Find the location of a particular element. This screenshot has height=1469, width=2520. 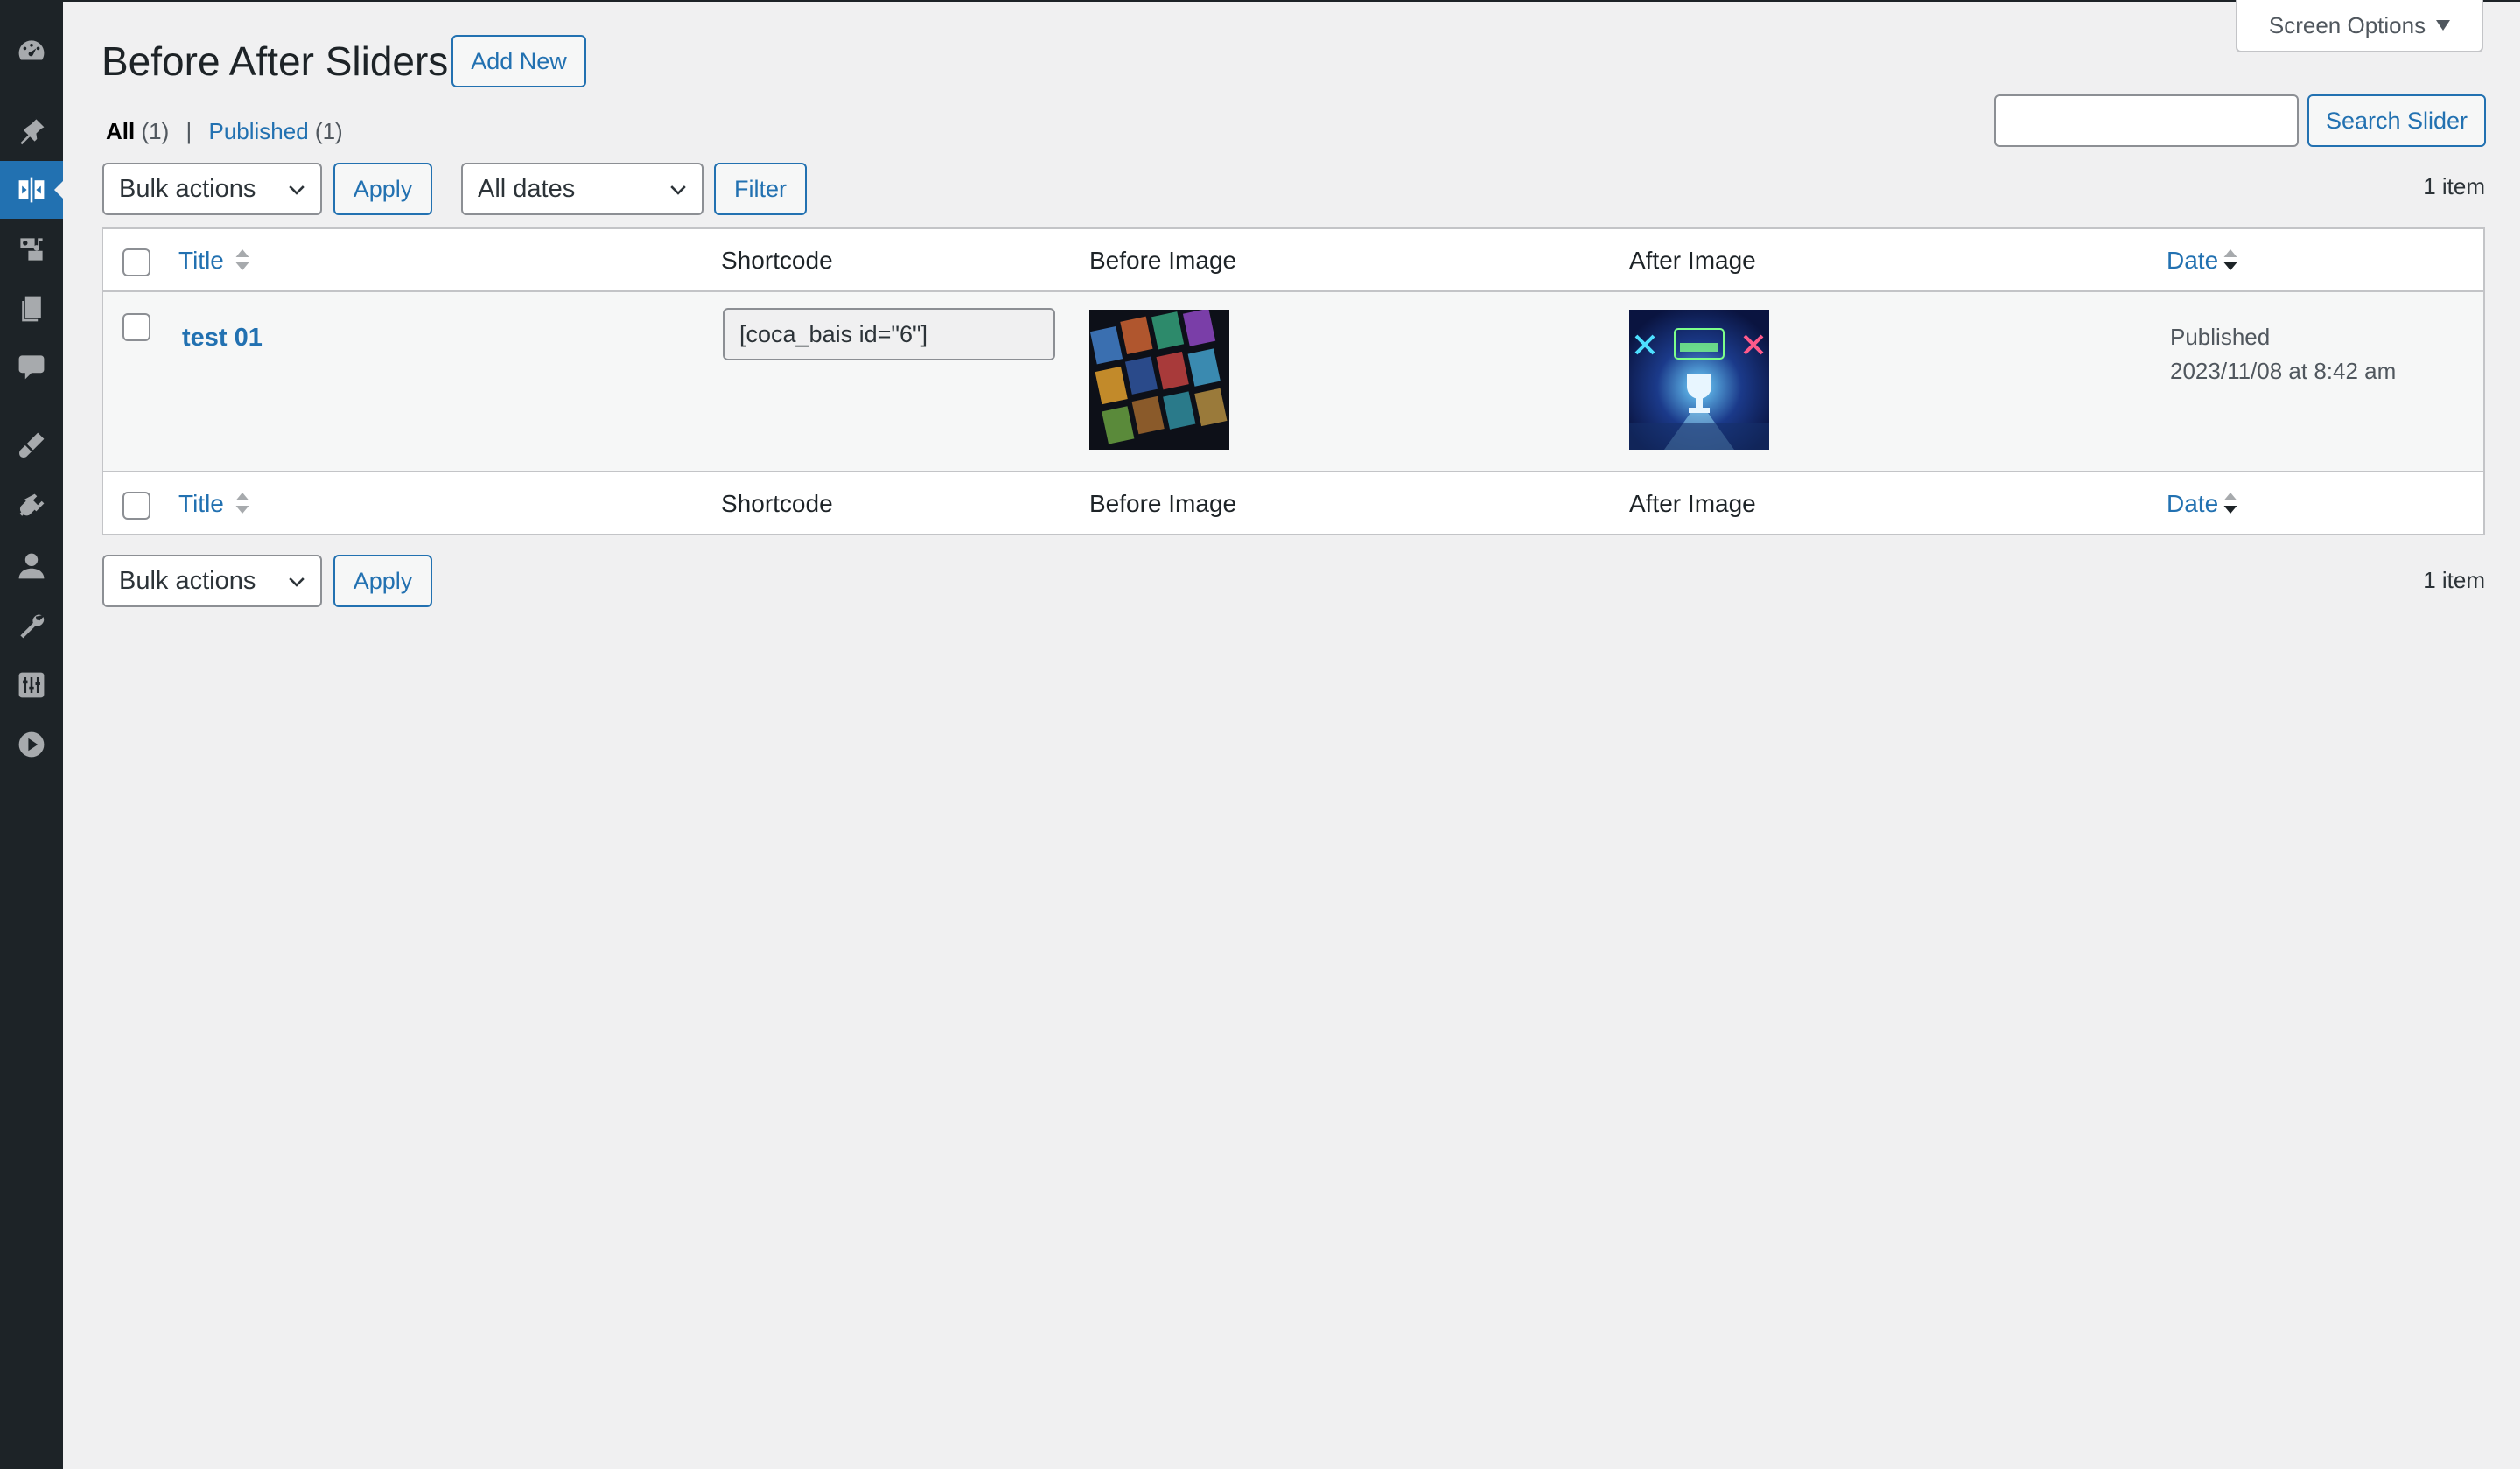

shortcode-field: [coca_bais id="6"] is located at coordinates (889, 334).